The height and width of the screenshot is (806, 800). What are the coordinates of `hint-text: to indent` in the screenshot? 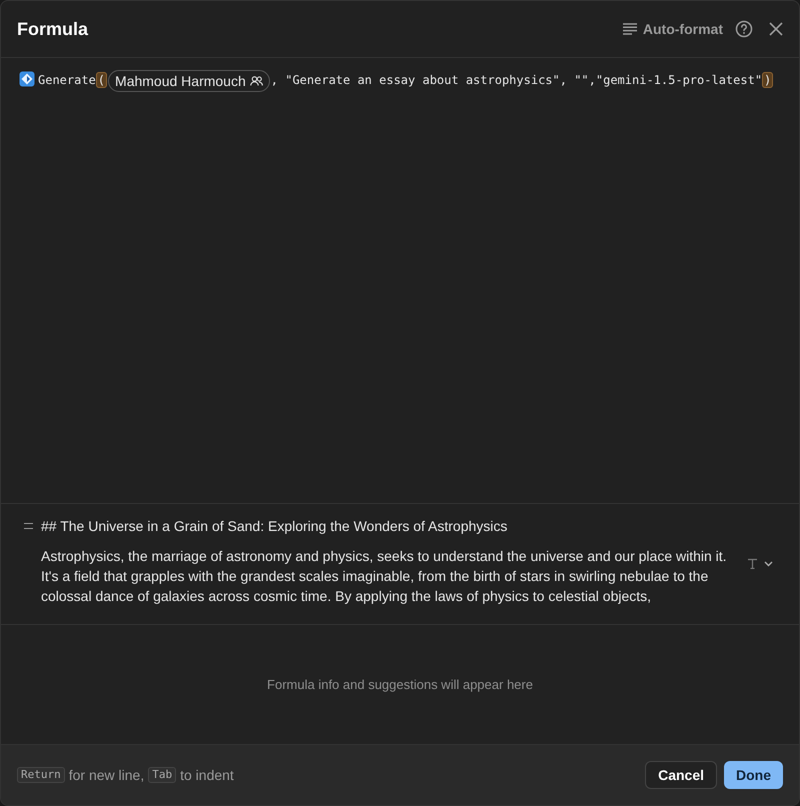 It's located at (207, 775).